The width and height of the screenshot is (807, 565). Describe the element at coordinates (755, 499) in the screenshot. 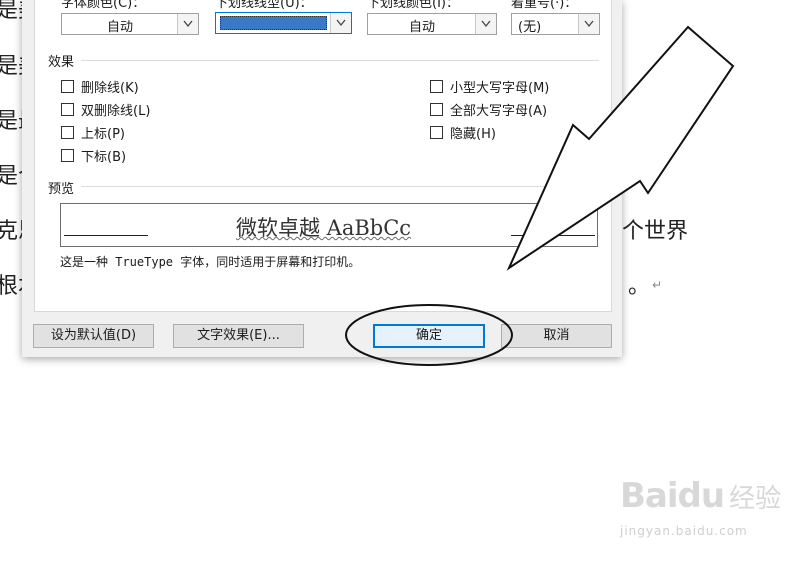

I see `jingyan-brand: 经验` at that location.